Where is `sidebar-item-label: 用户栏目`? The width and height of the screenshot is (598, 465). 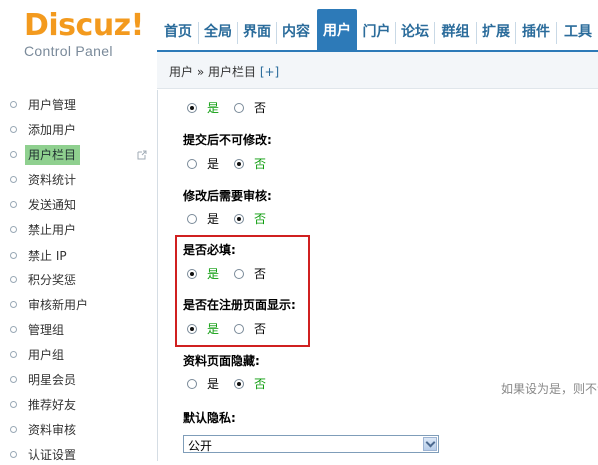 sidebar-item-label: 用户栏目 is located at coordinates (53, 155).